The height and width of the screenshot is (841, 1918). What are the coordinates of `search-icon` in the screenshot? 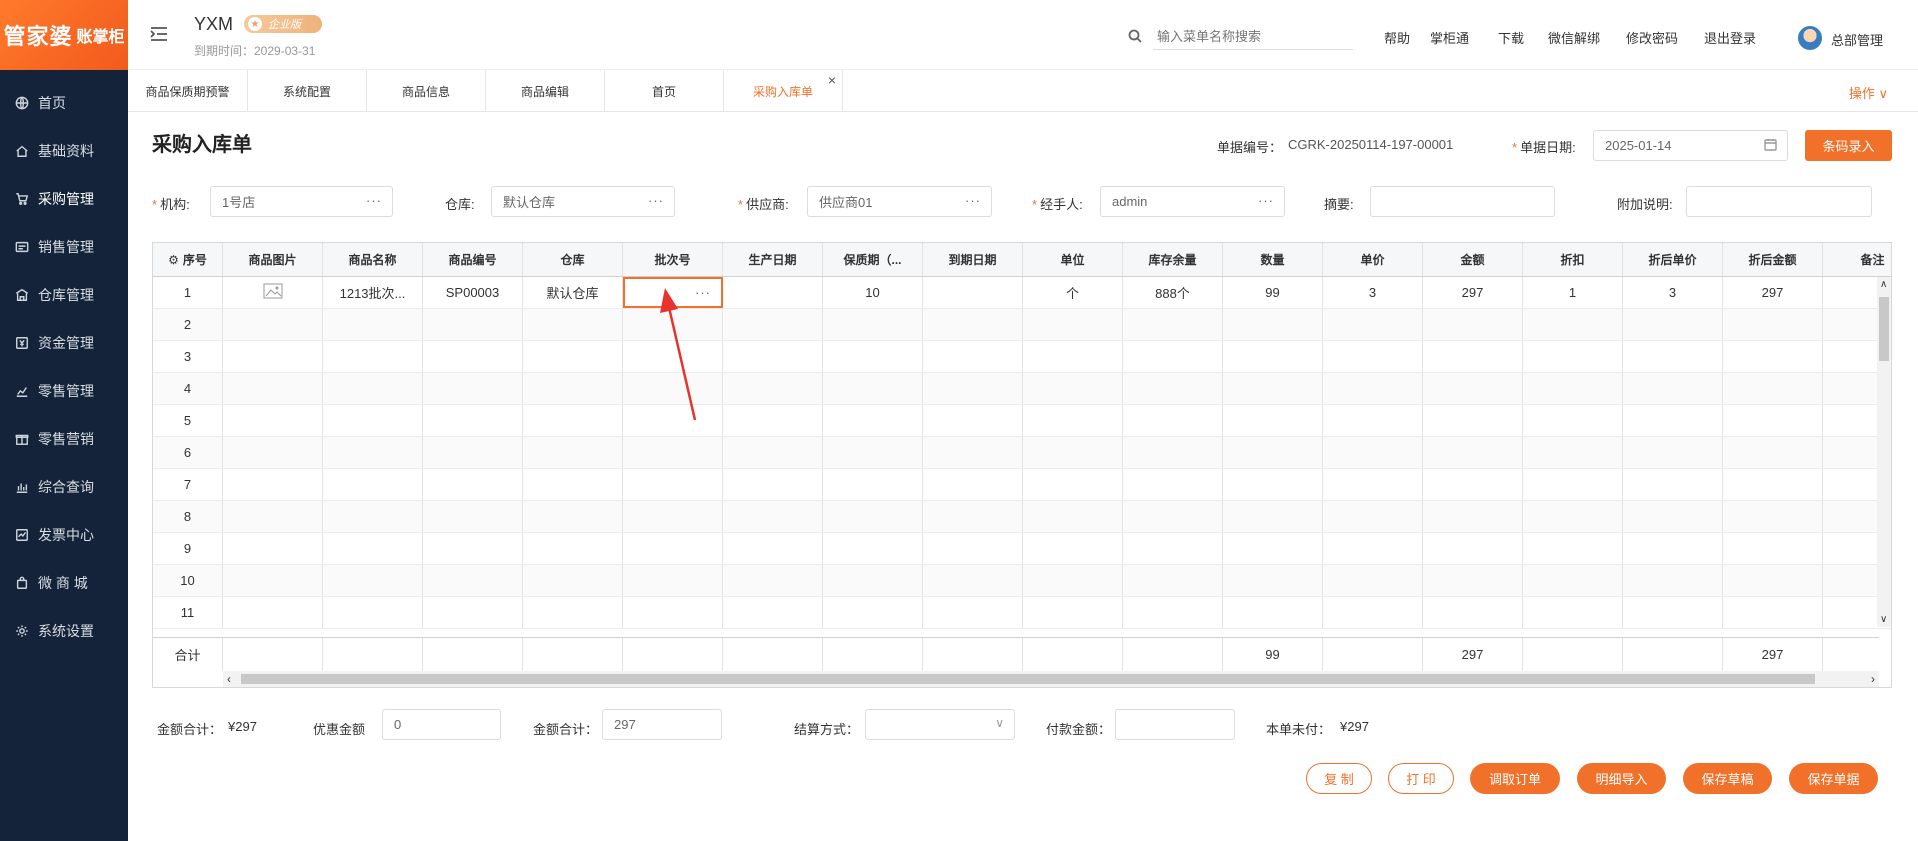 It's located at (1135, 36).